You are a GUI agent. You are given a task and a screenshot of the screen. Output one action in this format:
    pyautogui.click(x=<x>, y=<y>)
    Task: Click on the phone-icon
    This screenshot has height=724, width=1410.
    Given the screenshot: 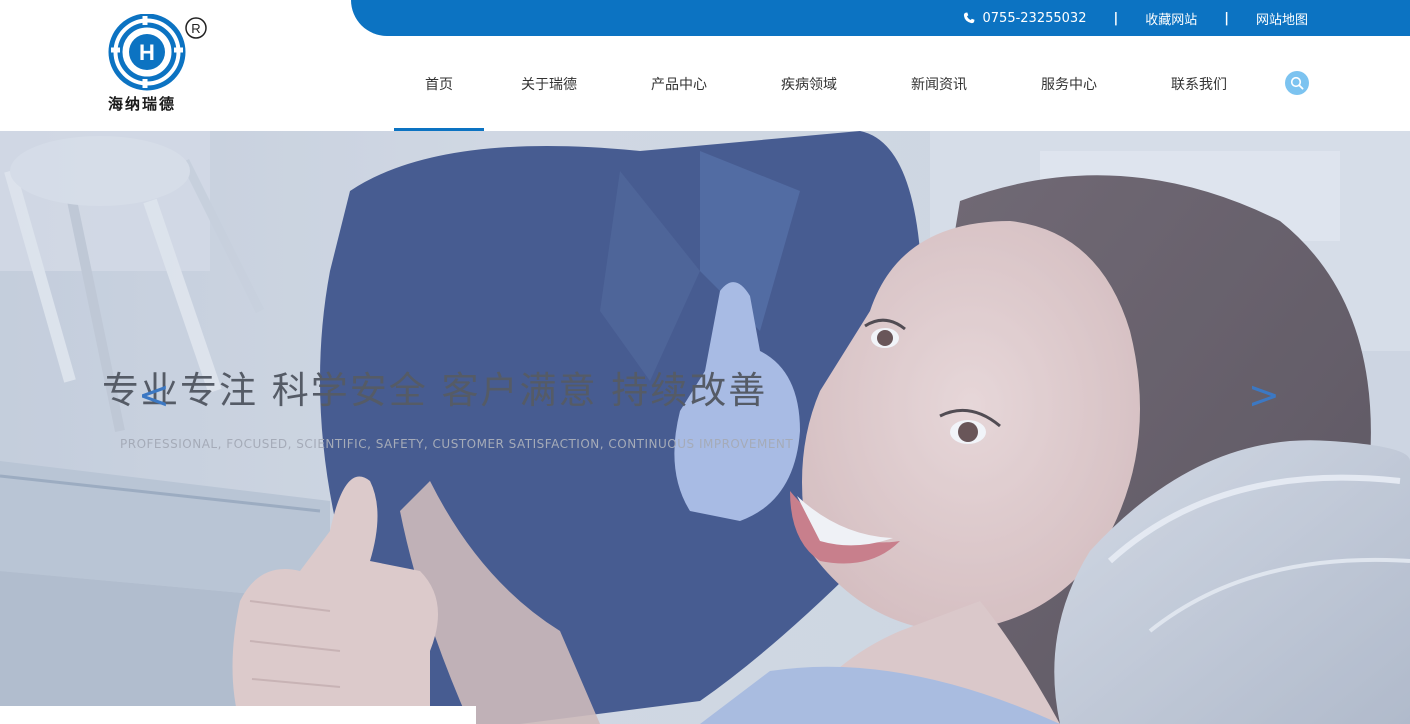 What is the action you would take?
    pyautogui.click(x=969, y=18)
    